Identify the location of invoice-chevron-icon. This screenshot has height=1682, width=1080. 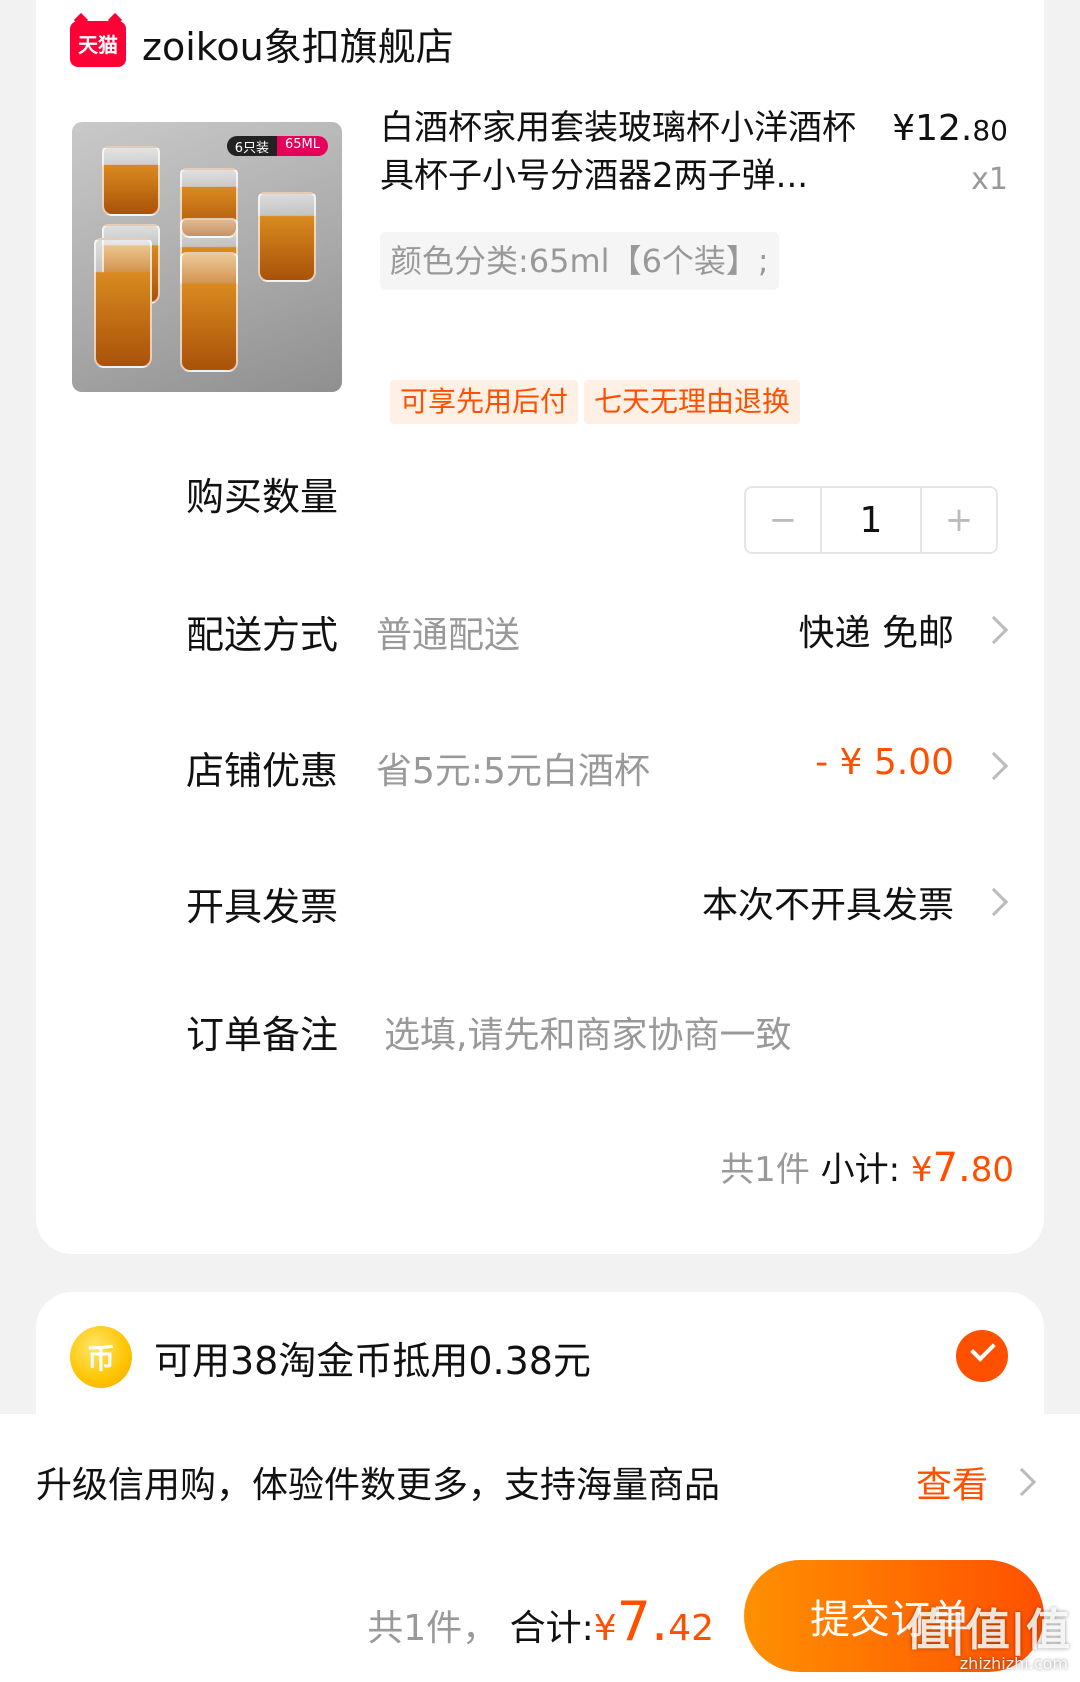
(994, 902).